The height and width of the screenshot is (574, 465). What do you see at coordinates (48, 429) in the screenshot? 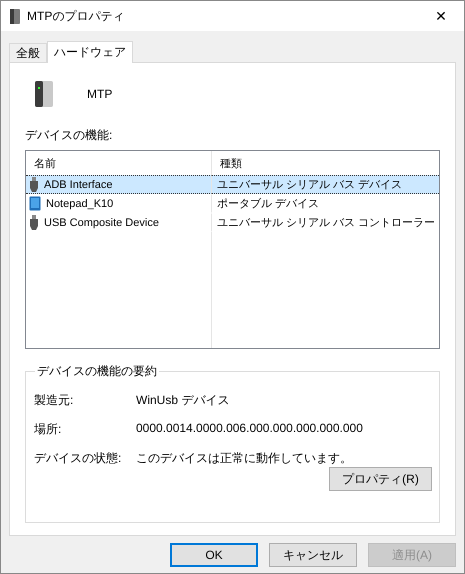
I see `field-label: 場所:` at bounding box center [48, 429].